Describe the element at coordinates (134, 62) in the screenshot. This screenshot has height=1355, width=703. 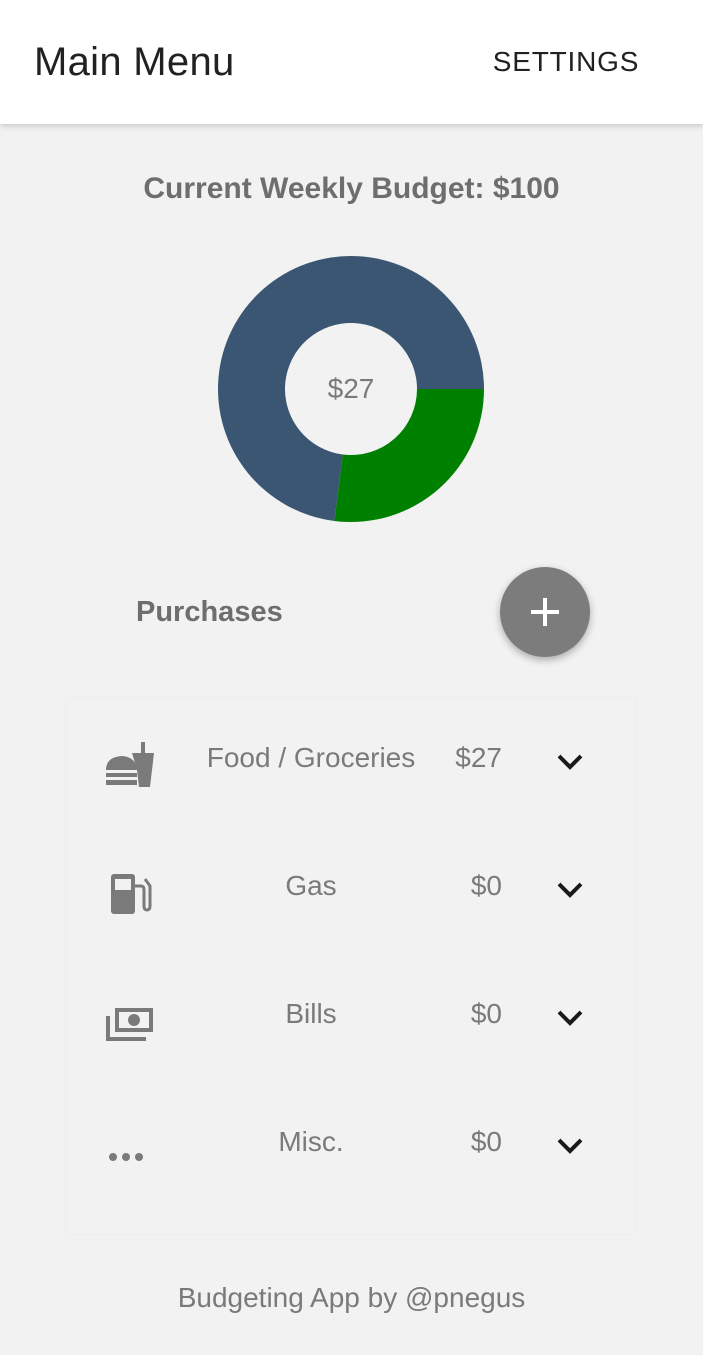
I see `page-title: Main Menu` at that location.